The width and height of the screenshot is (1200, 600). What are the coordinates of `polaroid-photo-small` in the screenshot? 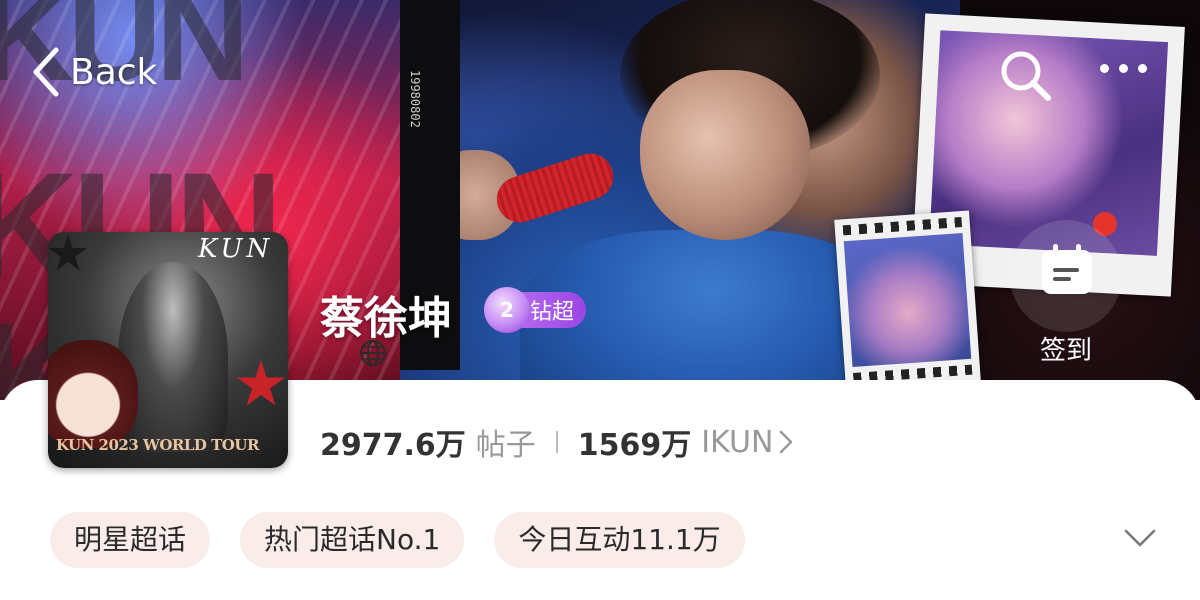 It's located at (907, 300).